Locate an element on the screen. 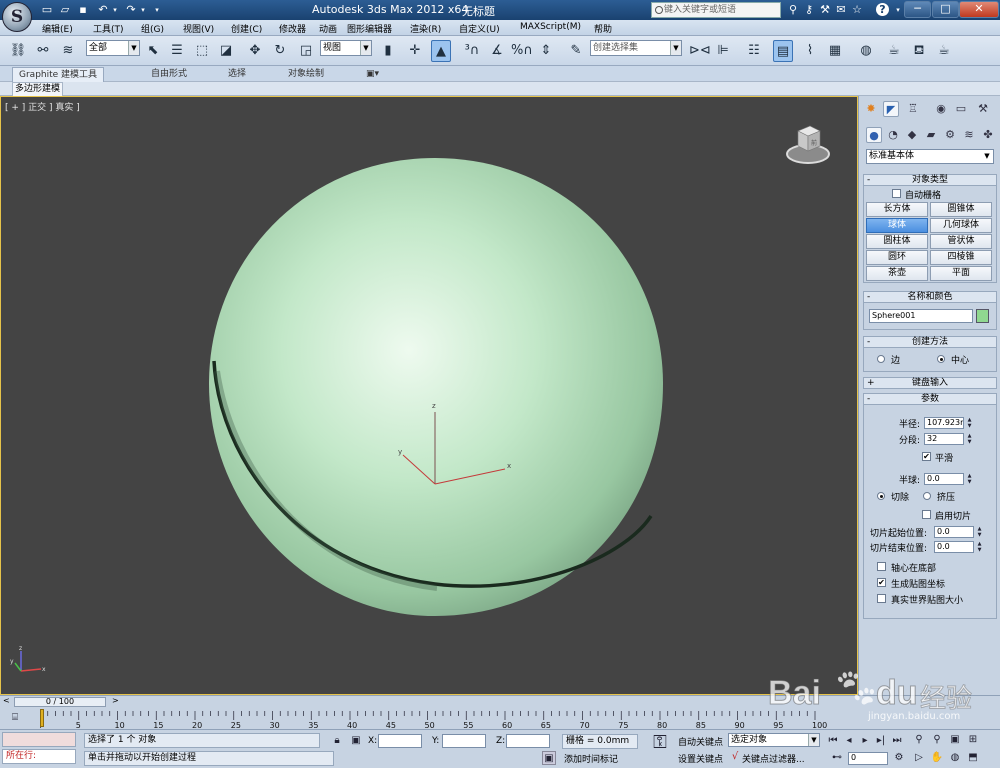 This screenshot has height=768, width=1000. render-production-icon: ☕ is located at coordinates (944, 51).